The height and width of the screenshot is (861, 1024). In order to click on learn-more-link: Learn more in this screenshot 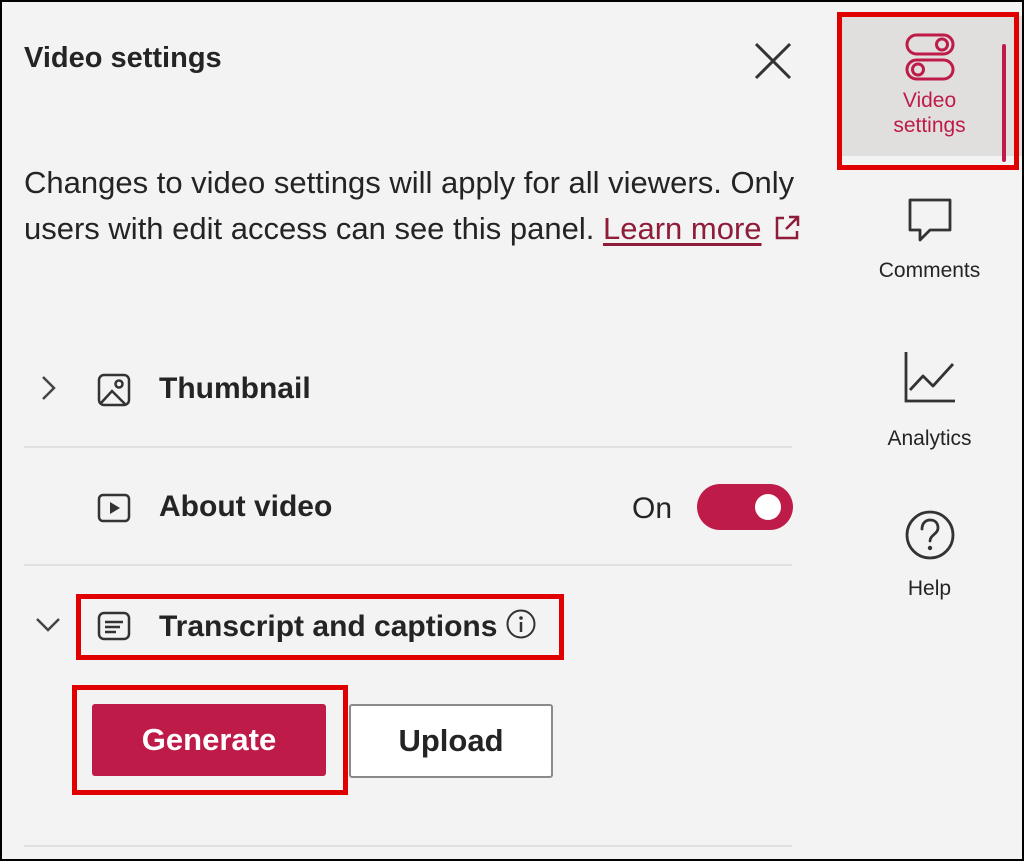, I will do `click(682, 228)`.